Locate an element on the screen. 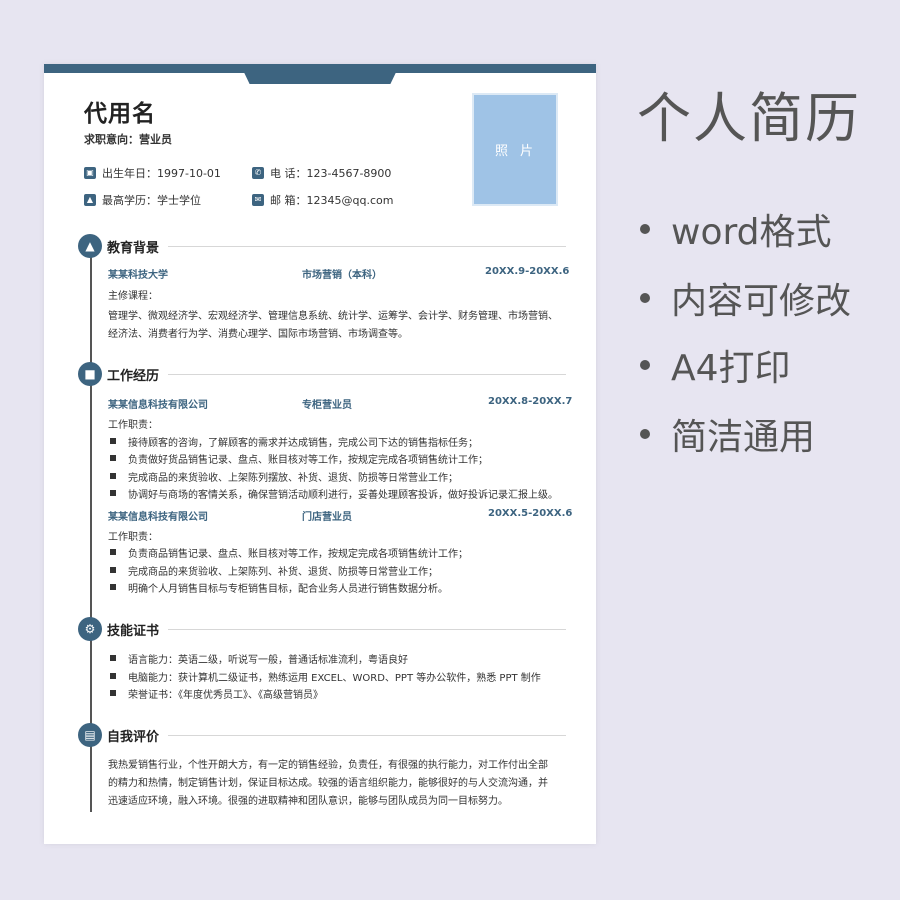 This screenshot has width=900, height=900. feature-item: 简洁通用 is located at coordinates (727, 434).